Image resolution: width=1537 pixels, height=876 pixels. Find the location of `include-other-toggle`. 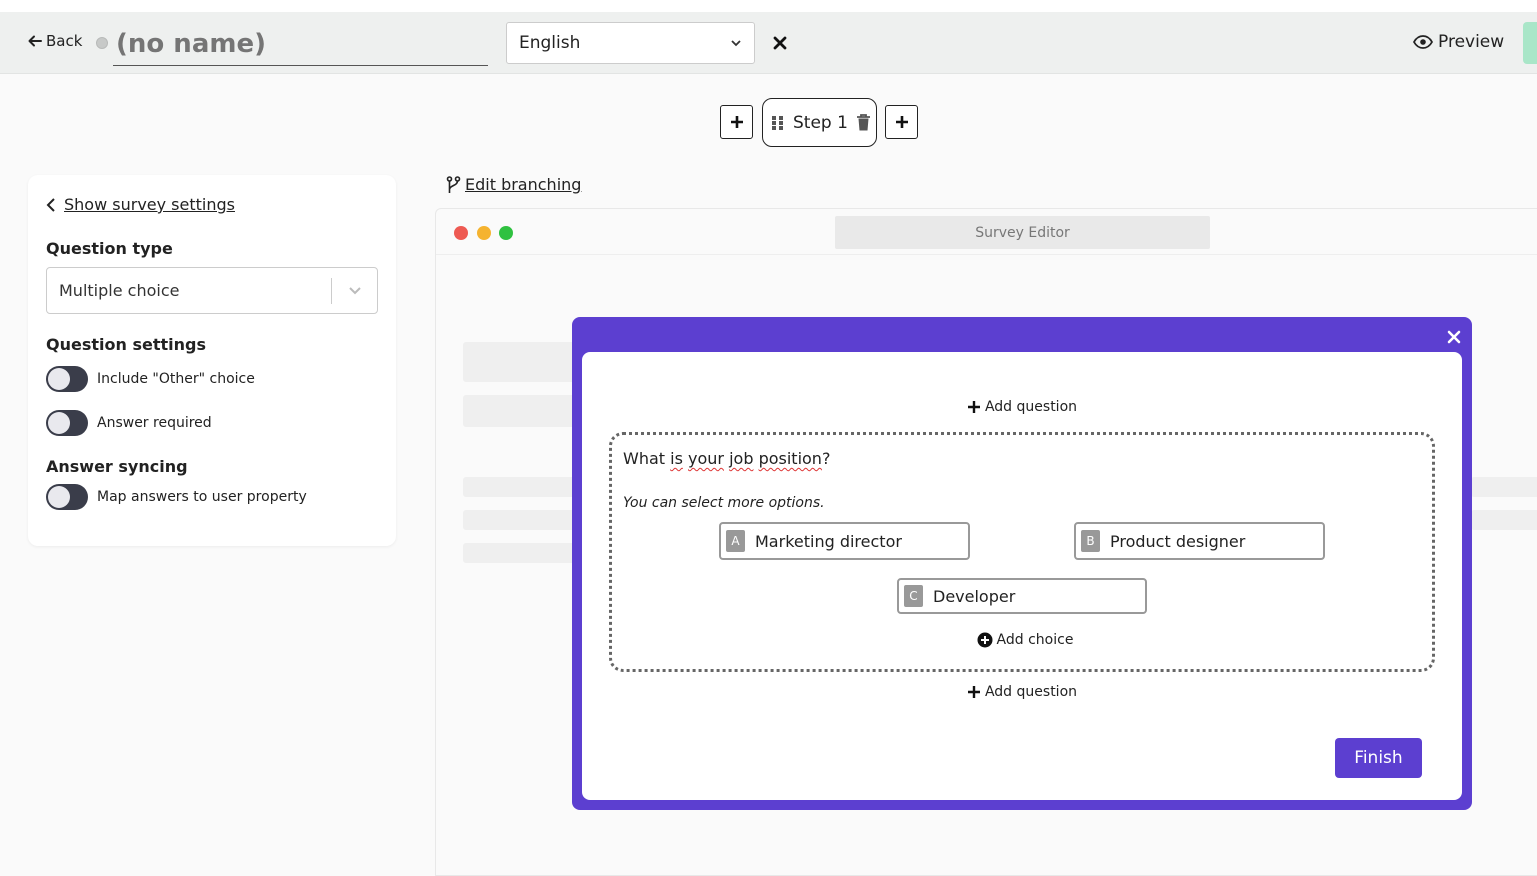

include-other-toggle is located at coordinates (67, 379).